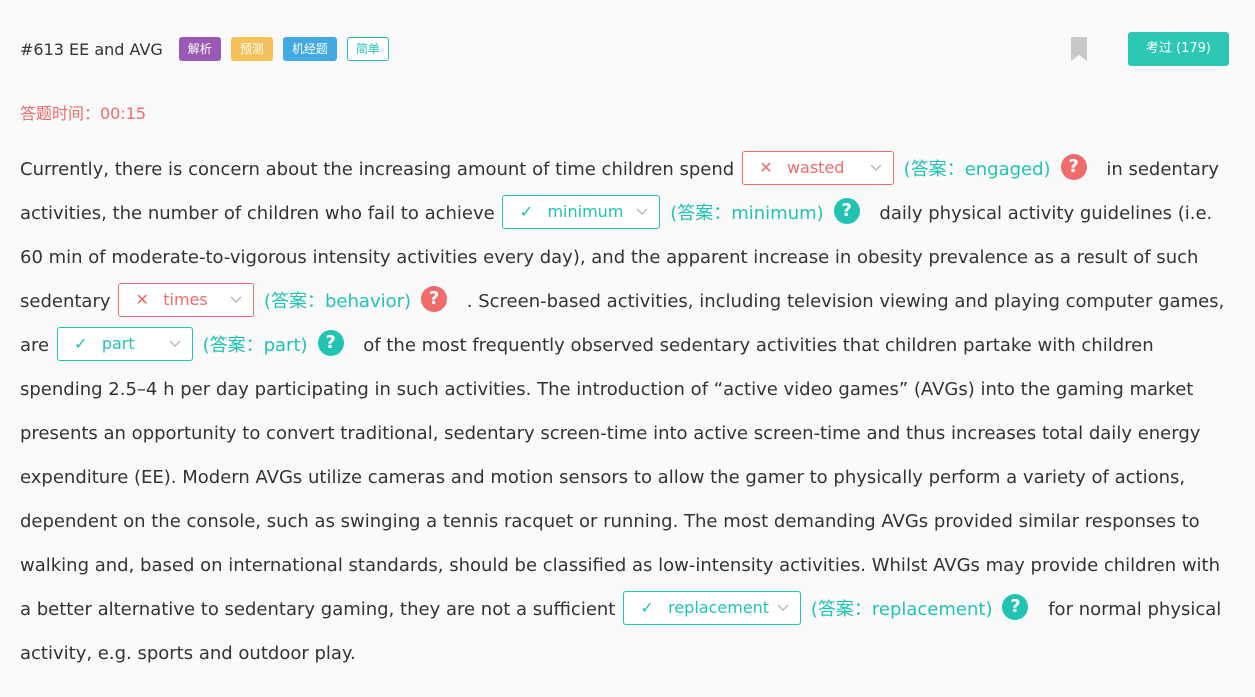 The height and width of the screenshot is (697, 1255). I want to click on exam-count-button: 考过 (179), so click(1178, 49).